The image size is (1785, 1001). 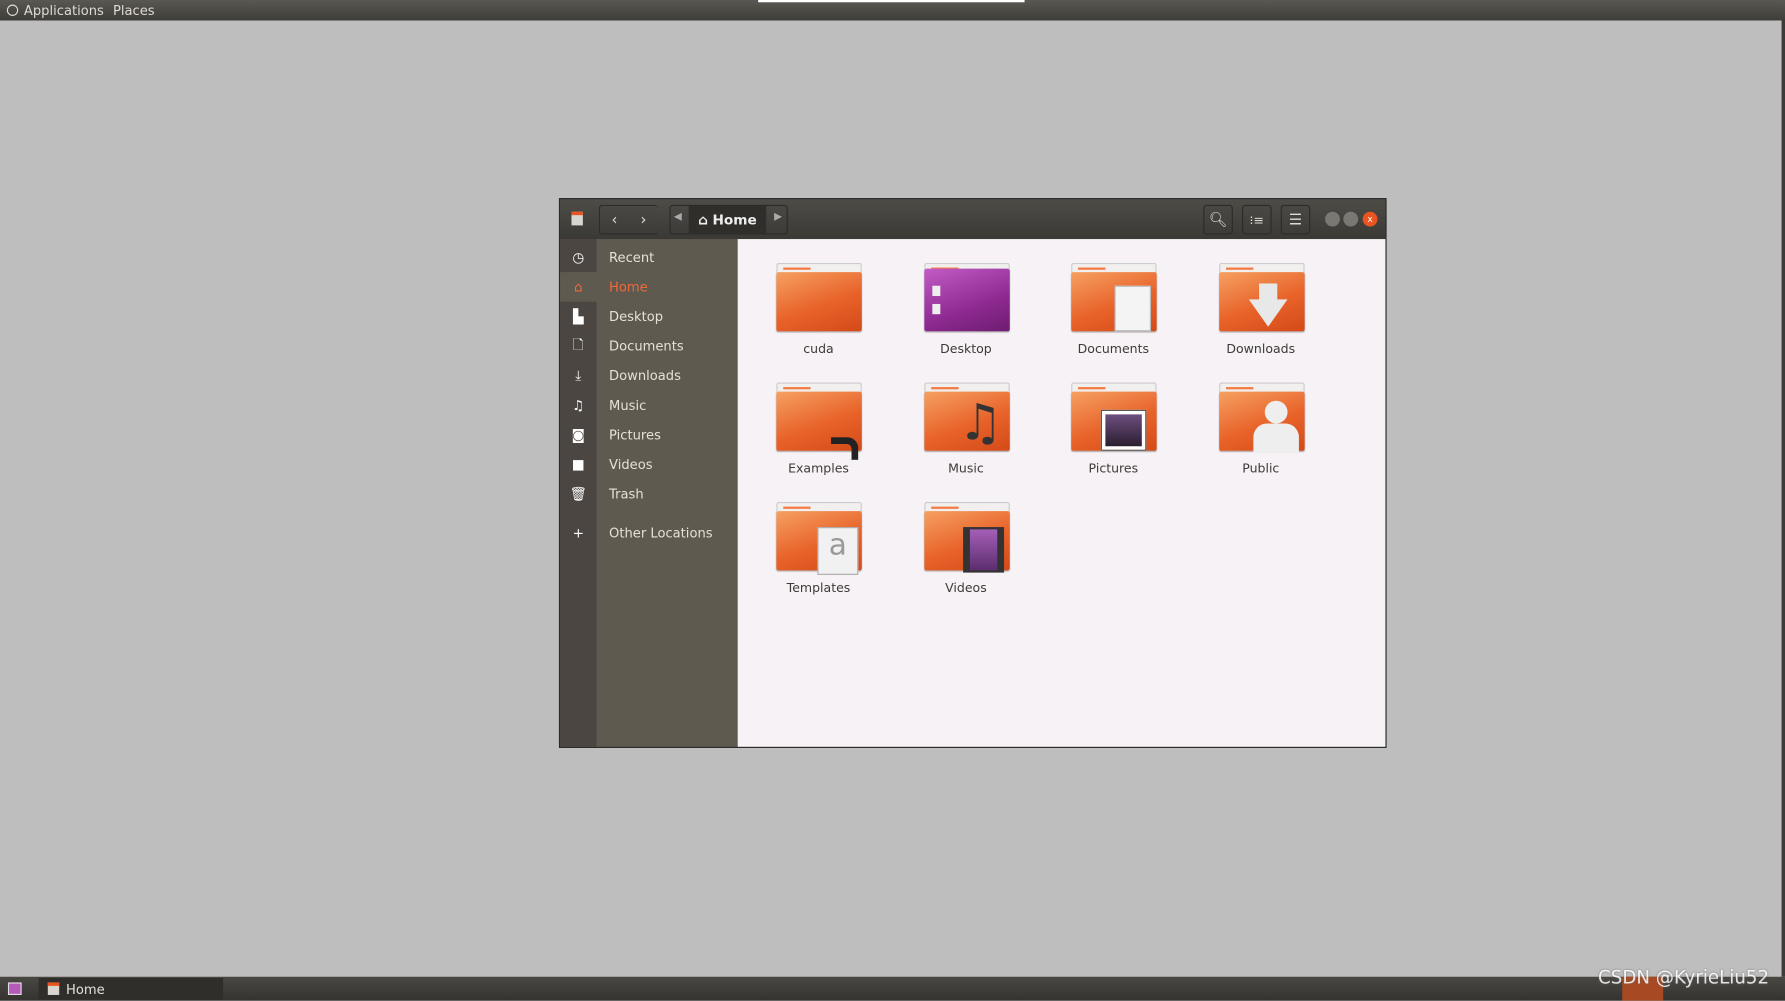 I want to click on app-icon, so click(x=577, y=218).